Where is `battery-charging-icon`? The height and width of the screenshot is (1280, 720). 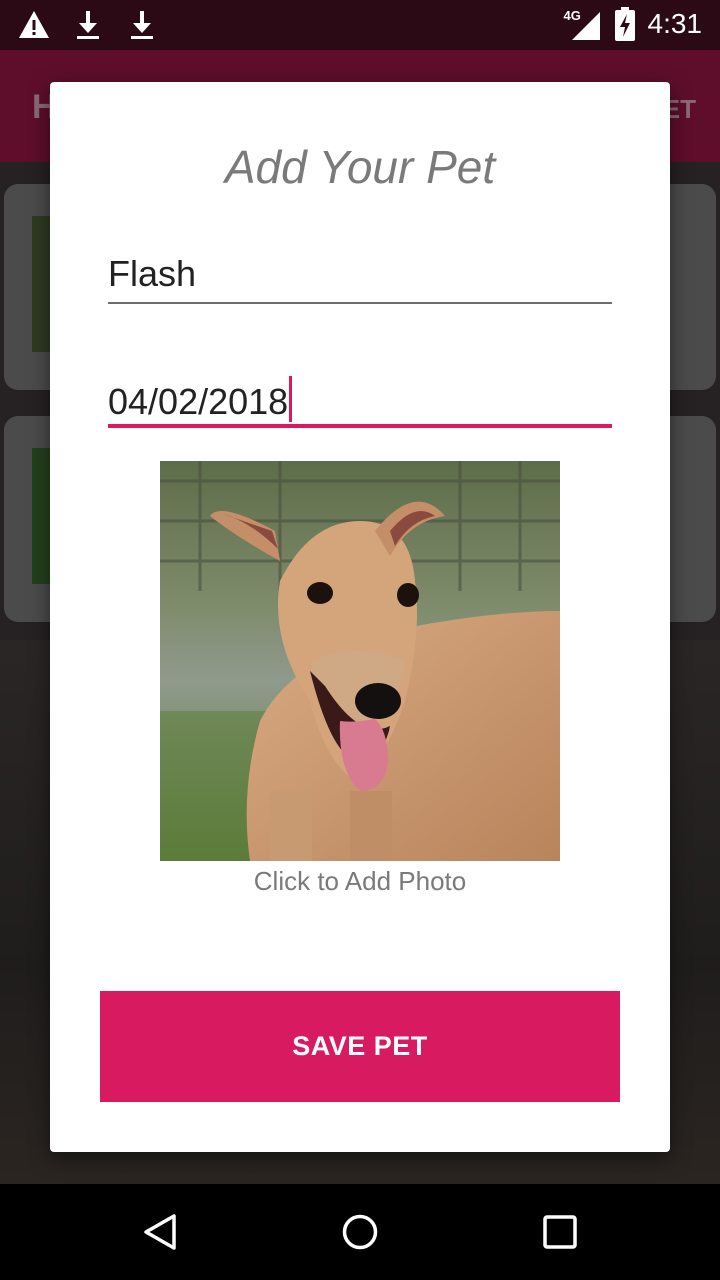 battery-charging-icon is located at coordinates (624, 24).